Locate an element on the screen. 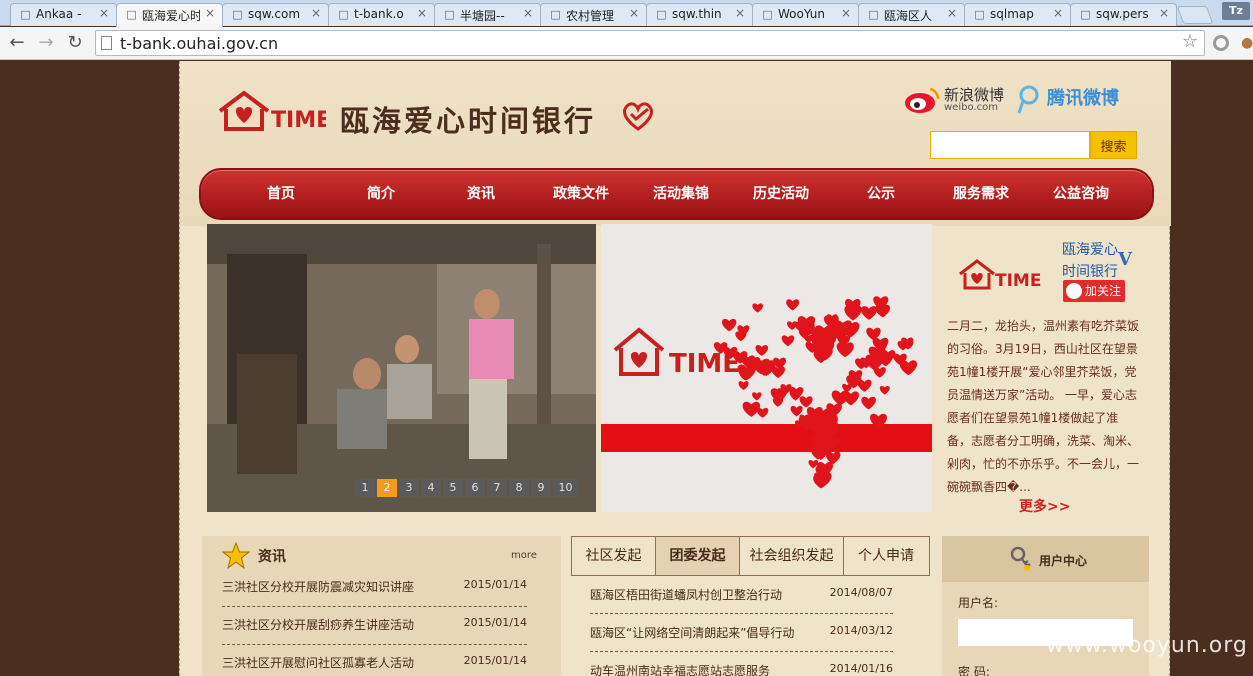 This screenshot has width=1253, height=676. reload-icon: ↻ is located at coordinates (75, 43).